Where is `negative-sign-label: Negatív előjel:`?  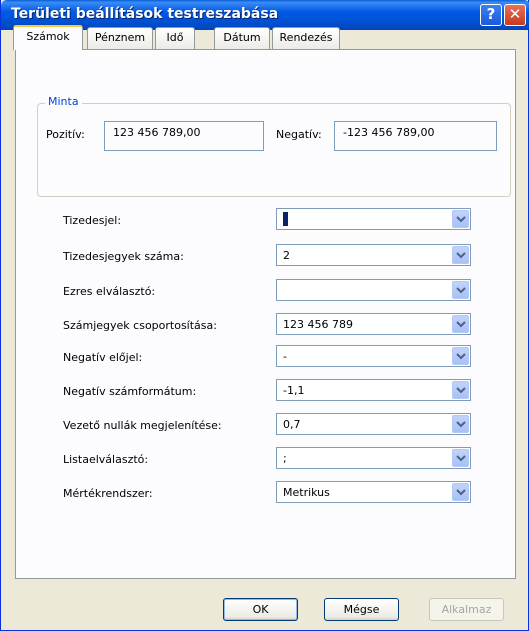
negative-sign-label: Negatív előjel: is located at coordinates (103, 357).